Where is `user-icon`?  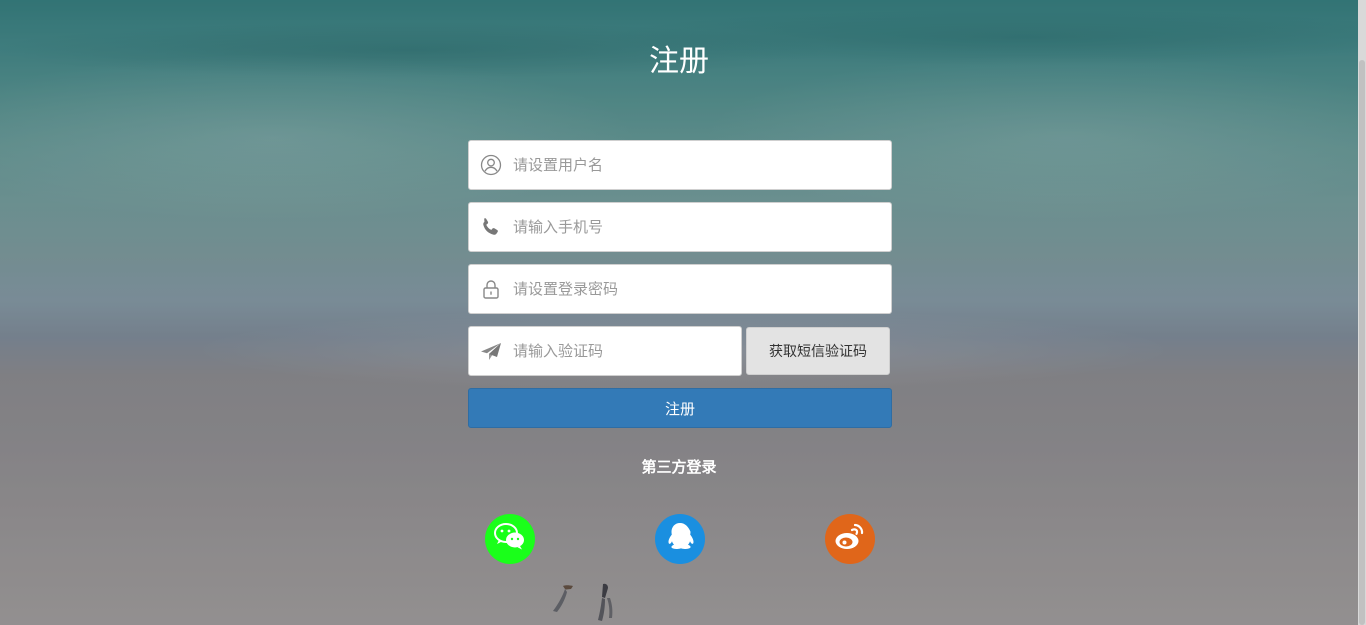 user-icon is located at coordinates (490, 165).